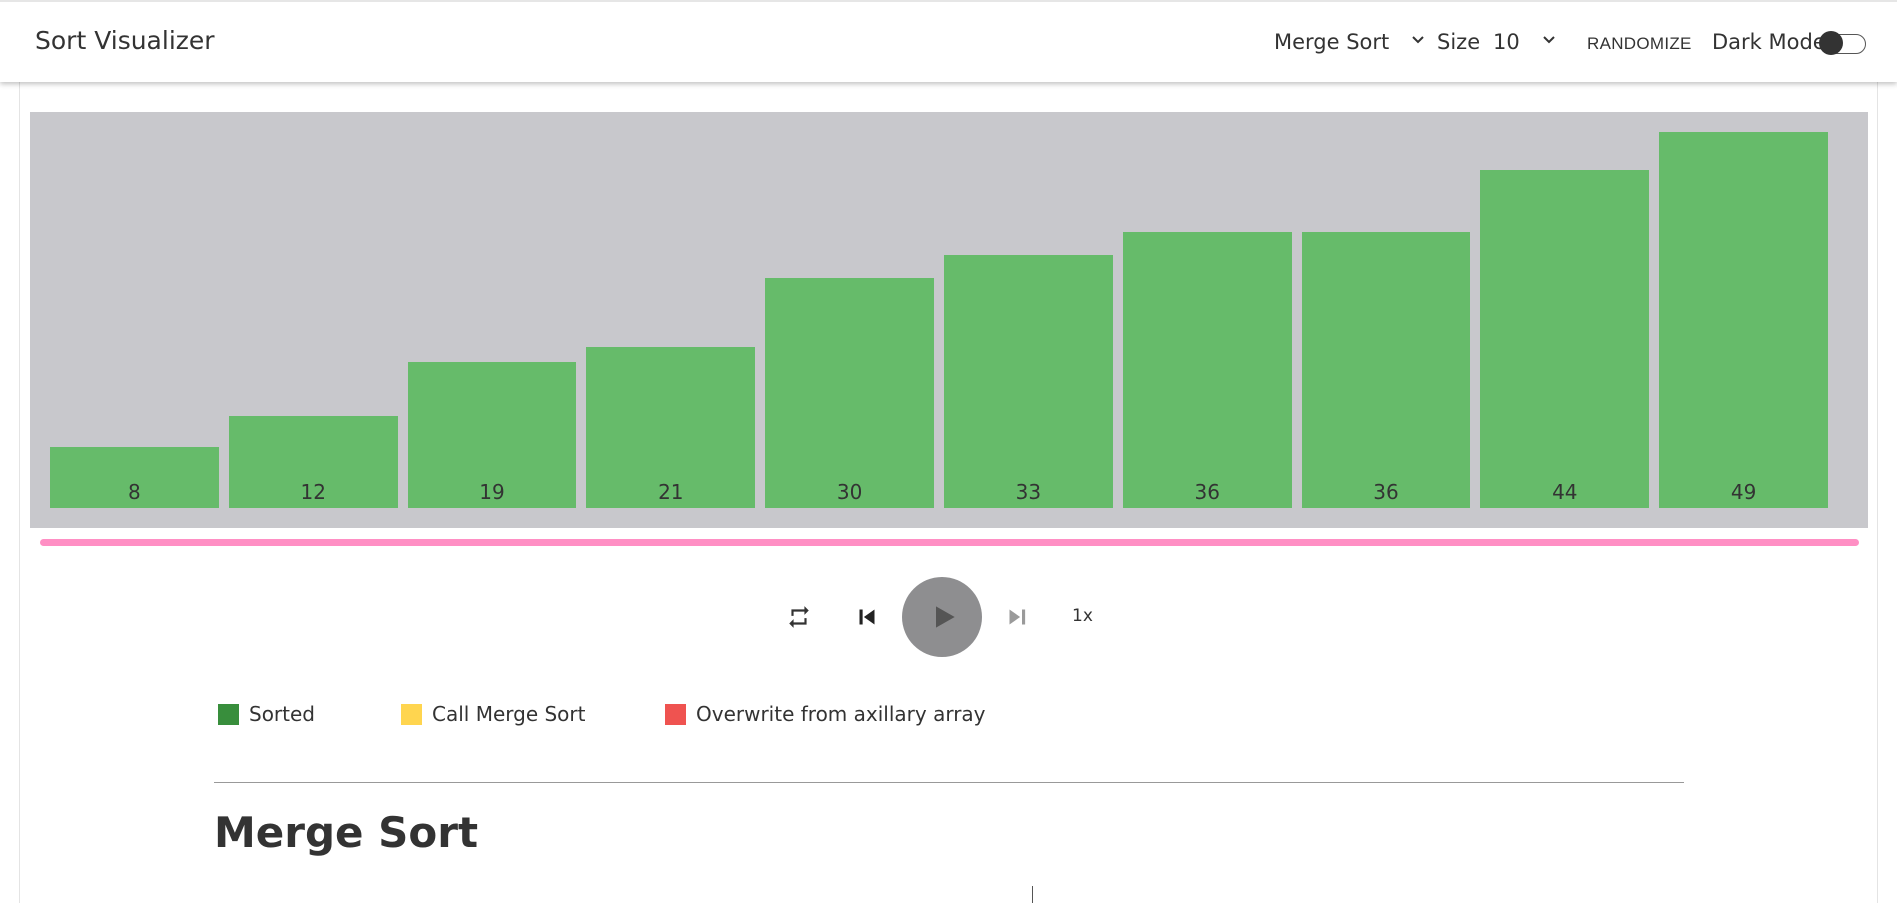 The width and height of the screenshot is (1897, 903). Describe the element at coordinates (1743, 492) in the screenshot. I see `bar-value-label: 49` at that location.